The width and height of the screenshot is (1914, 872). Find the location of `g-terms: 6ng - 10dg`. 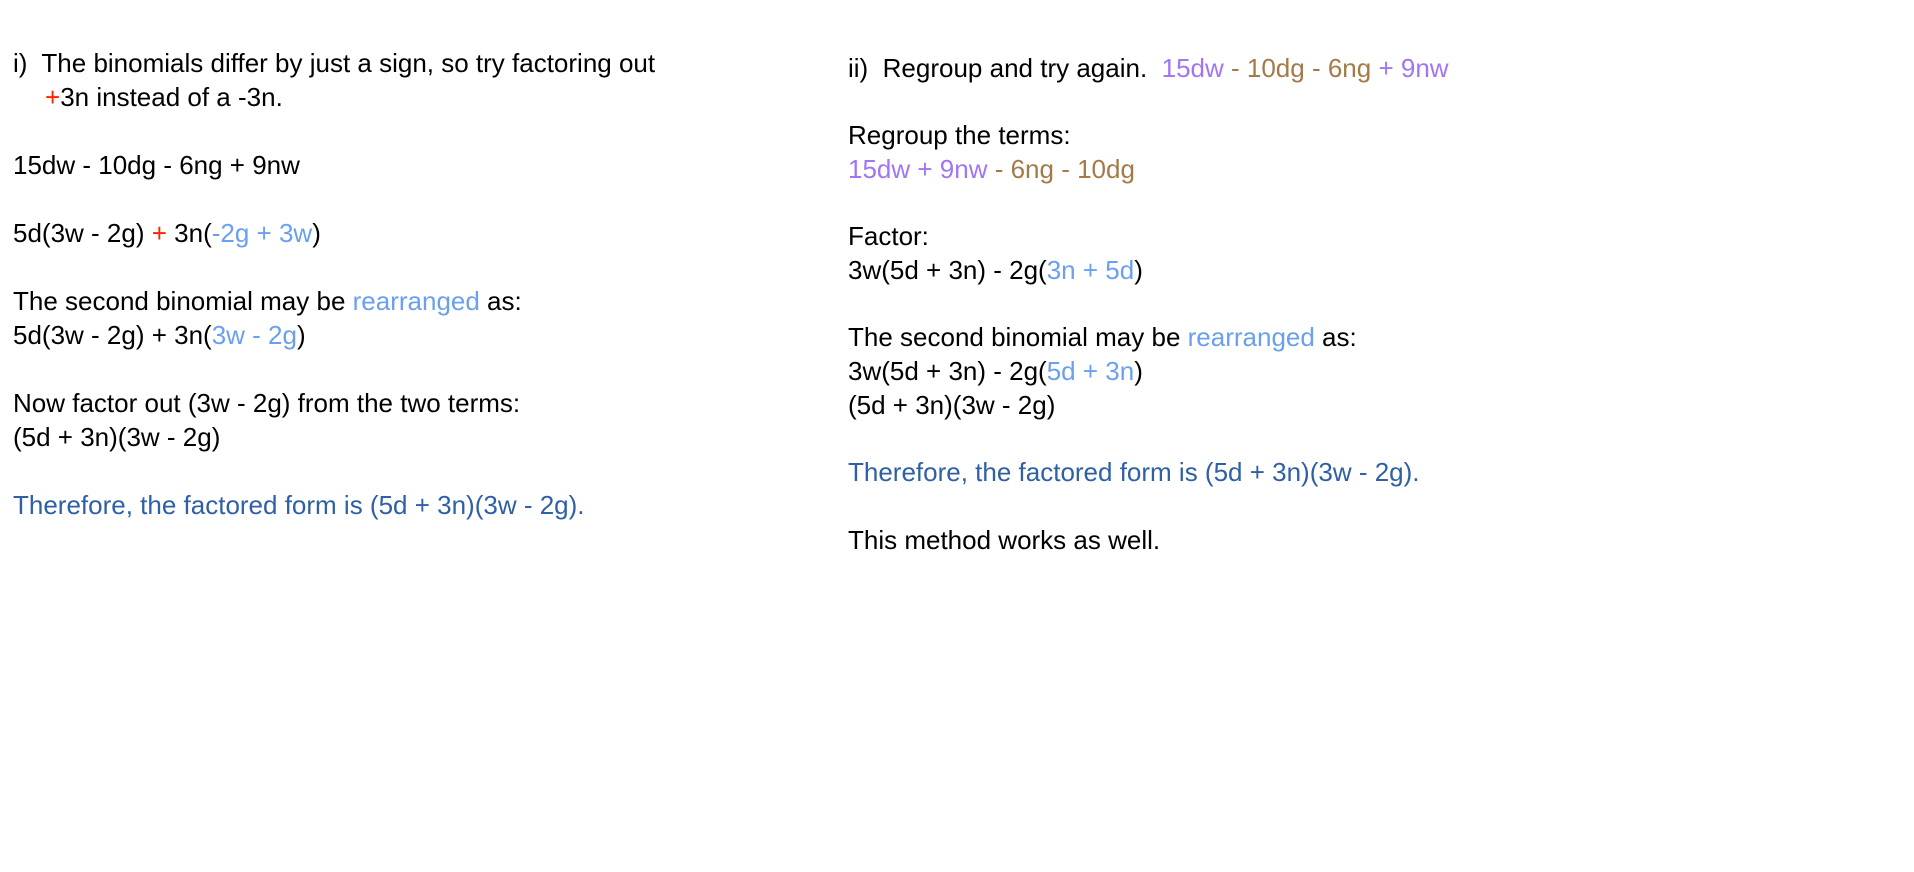

g-terms: 6ng - 10dg is located at coordinates (1072, 169).